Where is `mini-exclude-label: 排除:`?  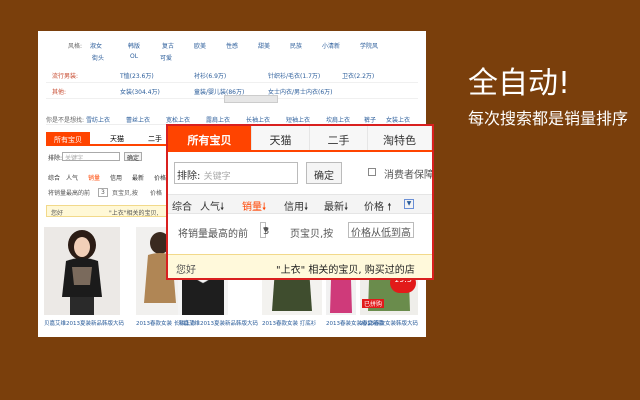
mini-exclude-label: 排除: is located at coordinates (55, 158).